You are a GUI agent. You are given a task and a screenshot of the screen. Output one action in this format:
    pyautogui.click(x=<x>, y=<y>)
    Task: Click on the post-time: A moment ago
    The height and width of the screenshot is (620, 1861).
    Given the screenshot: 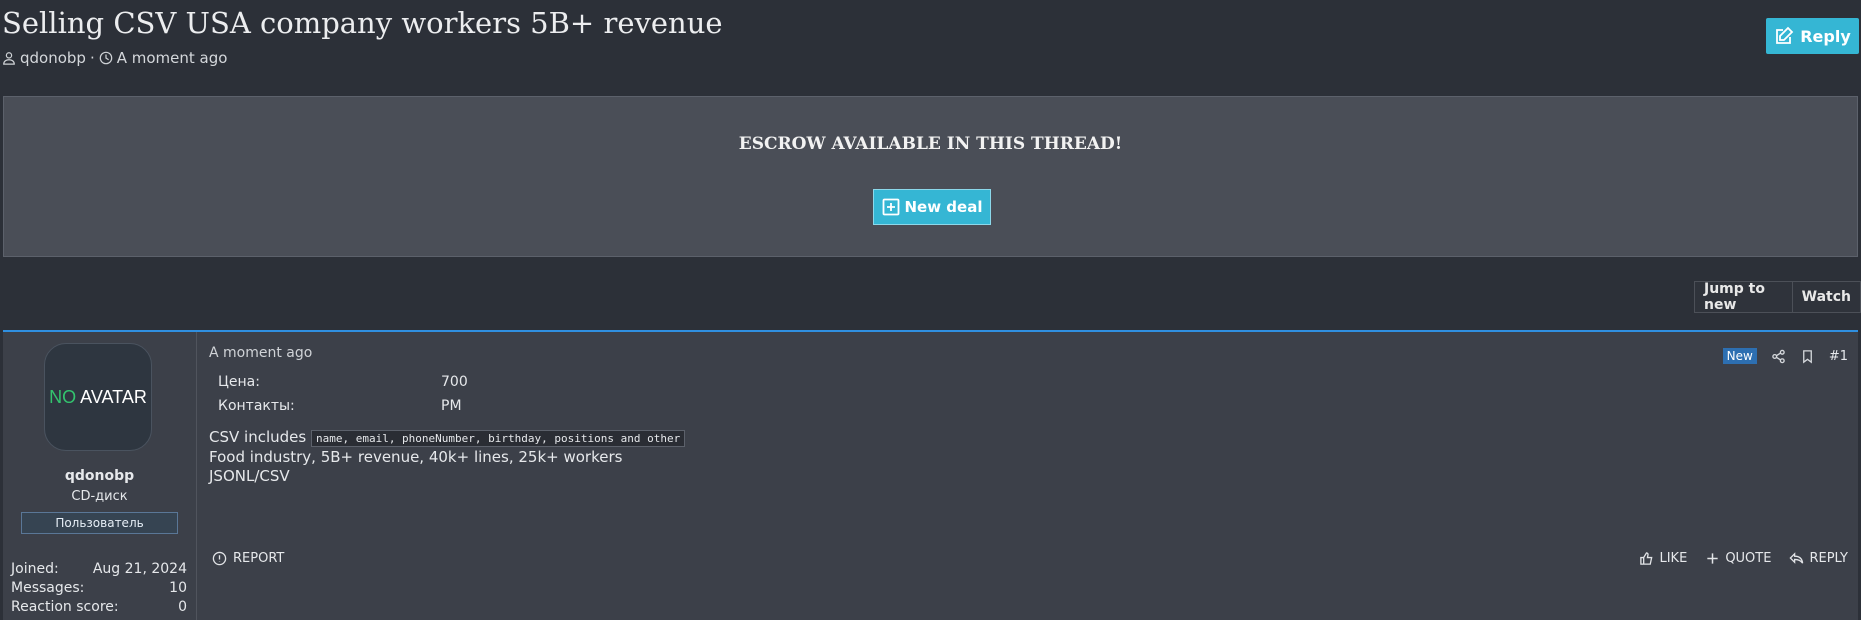 What is the action you would take?
    pyautogui.click(x=260, y=353)
    